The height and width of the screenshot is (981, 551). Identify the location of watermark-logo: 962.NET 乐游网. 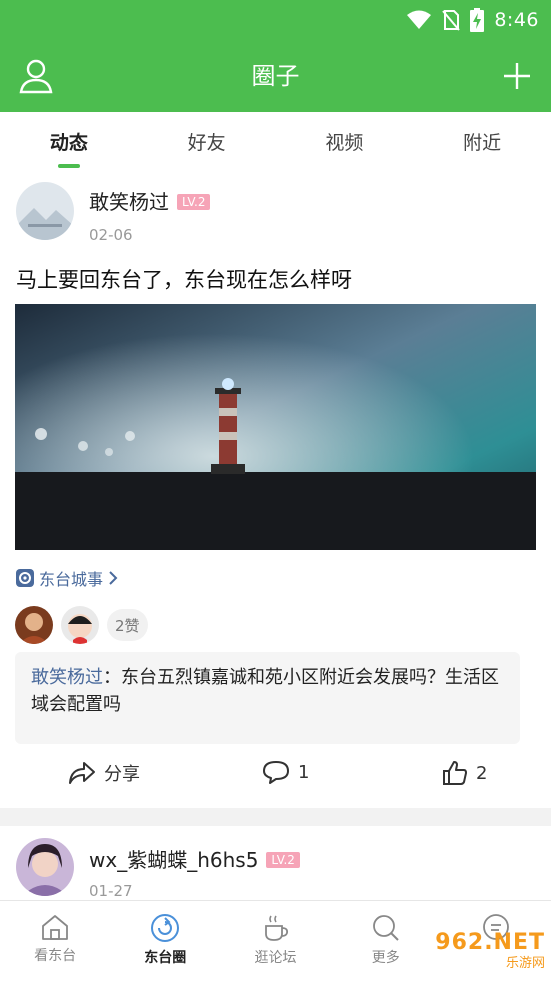
(490, 950).